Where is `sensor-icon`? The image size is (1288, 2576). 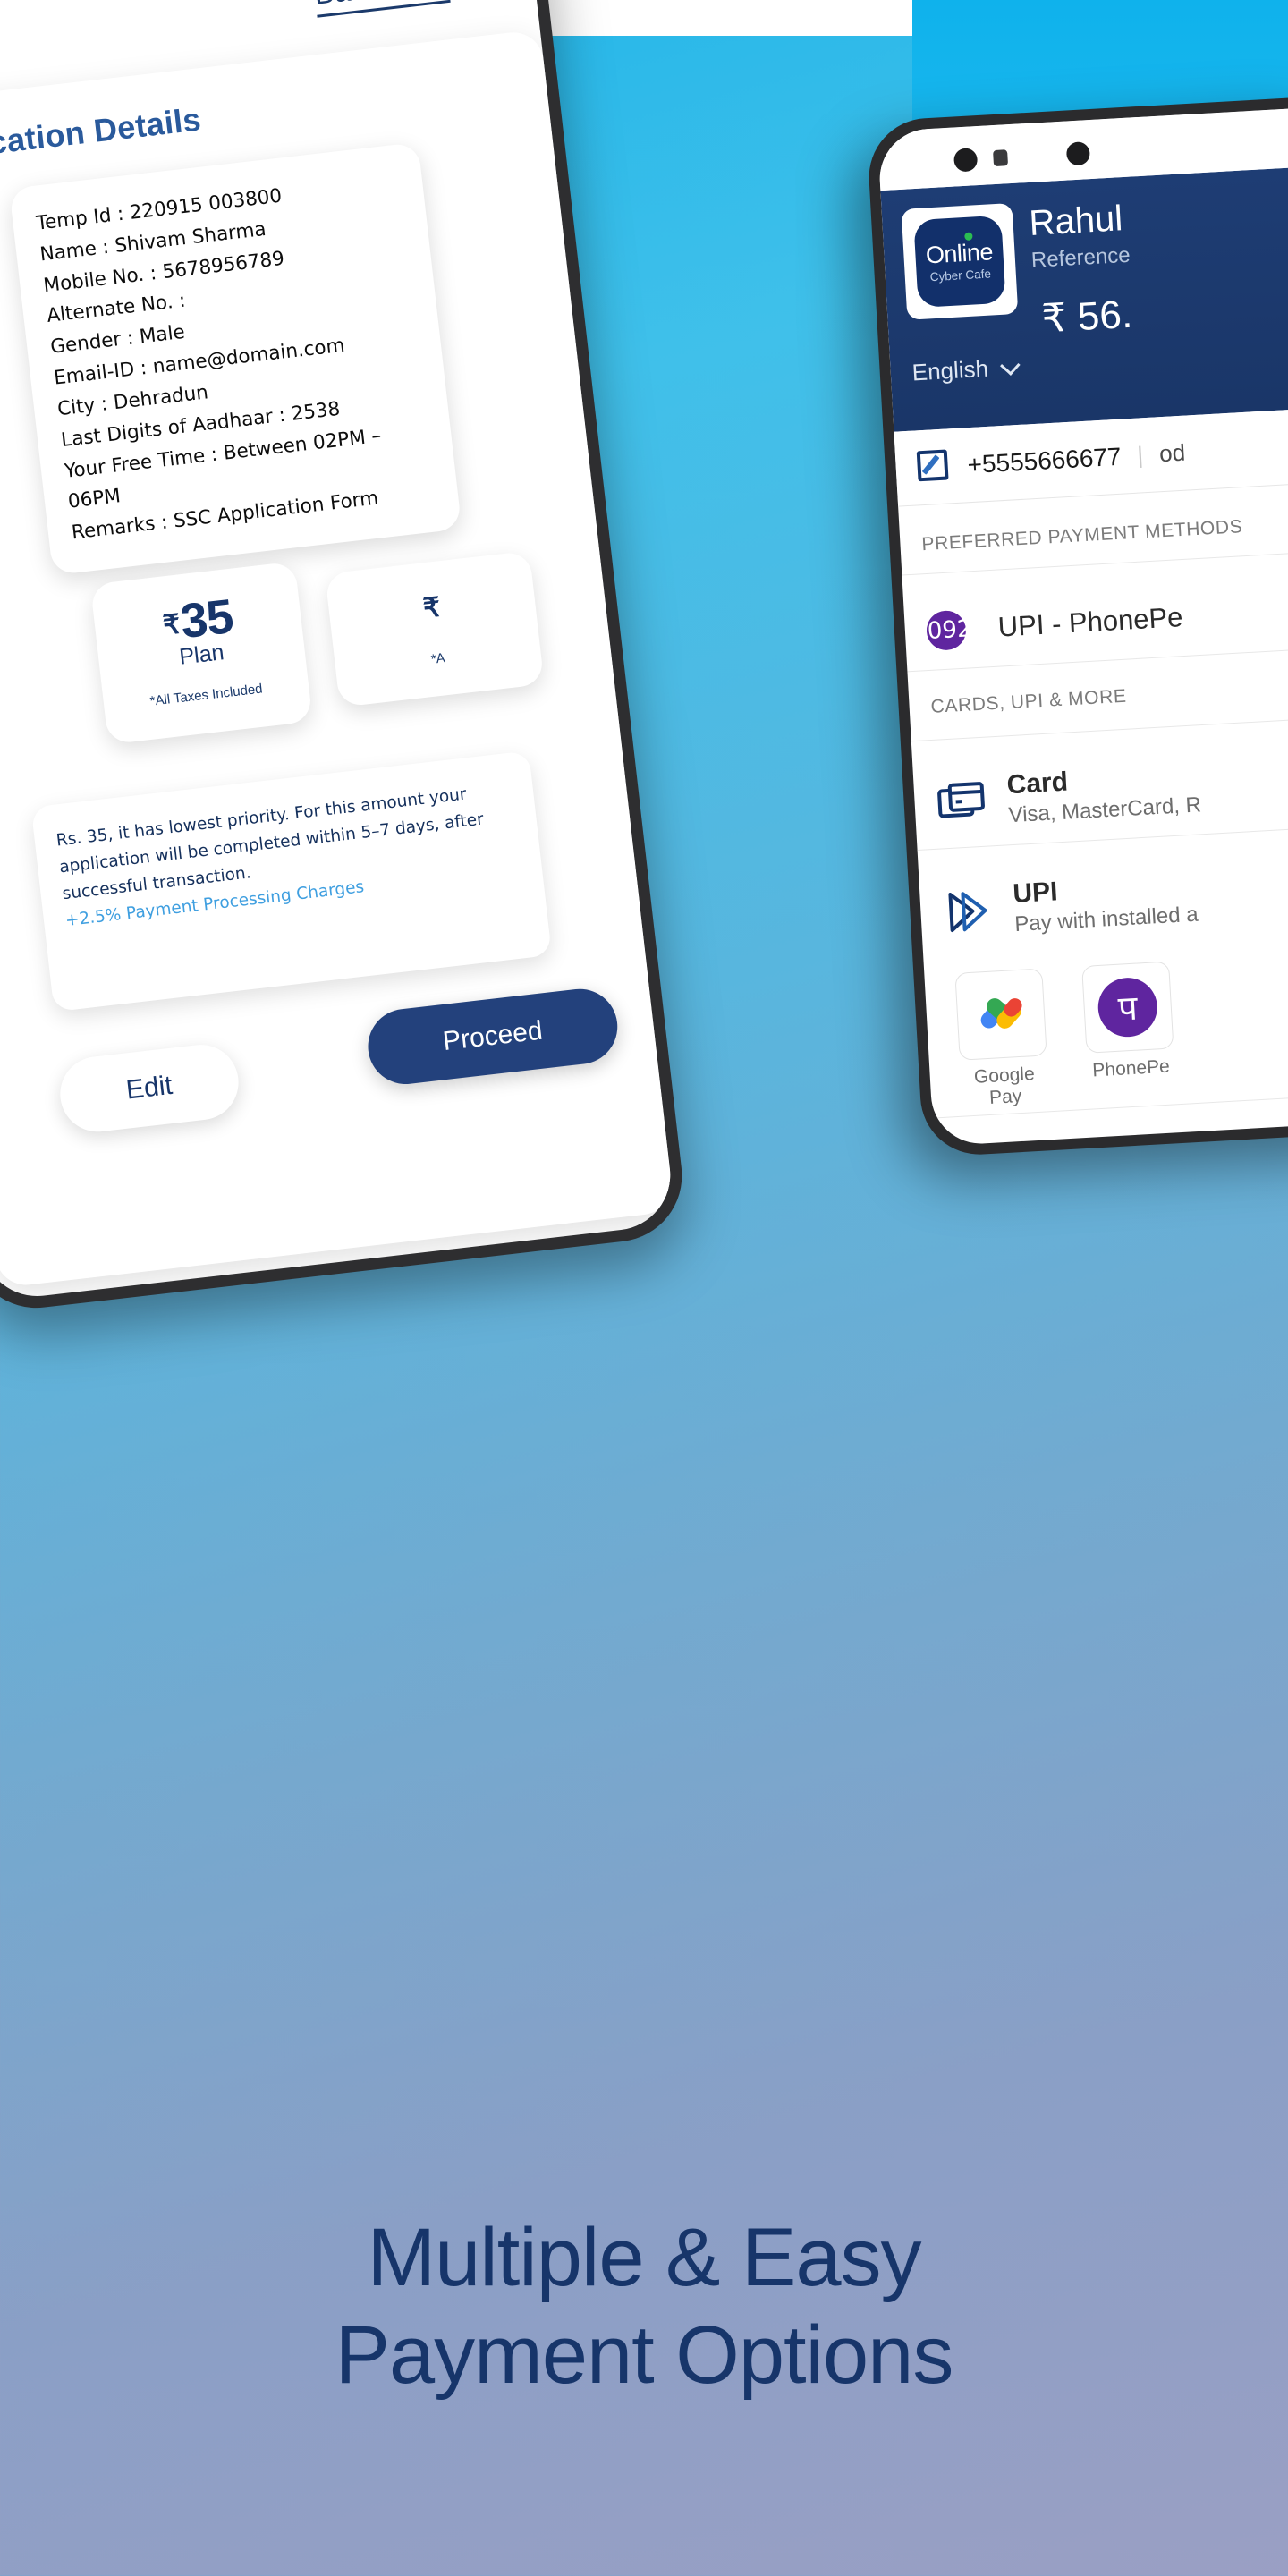 sensor-icon is located at coordinates (1001, 158).